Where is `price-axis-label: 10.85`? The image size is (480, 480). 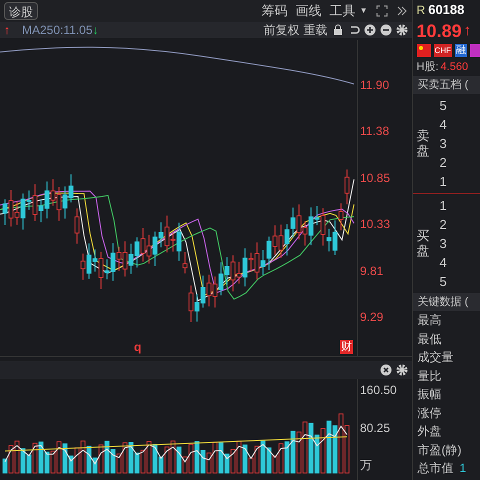
price-axis-label: 10.85 is located at coordinates (376, 178).